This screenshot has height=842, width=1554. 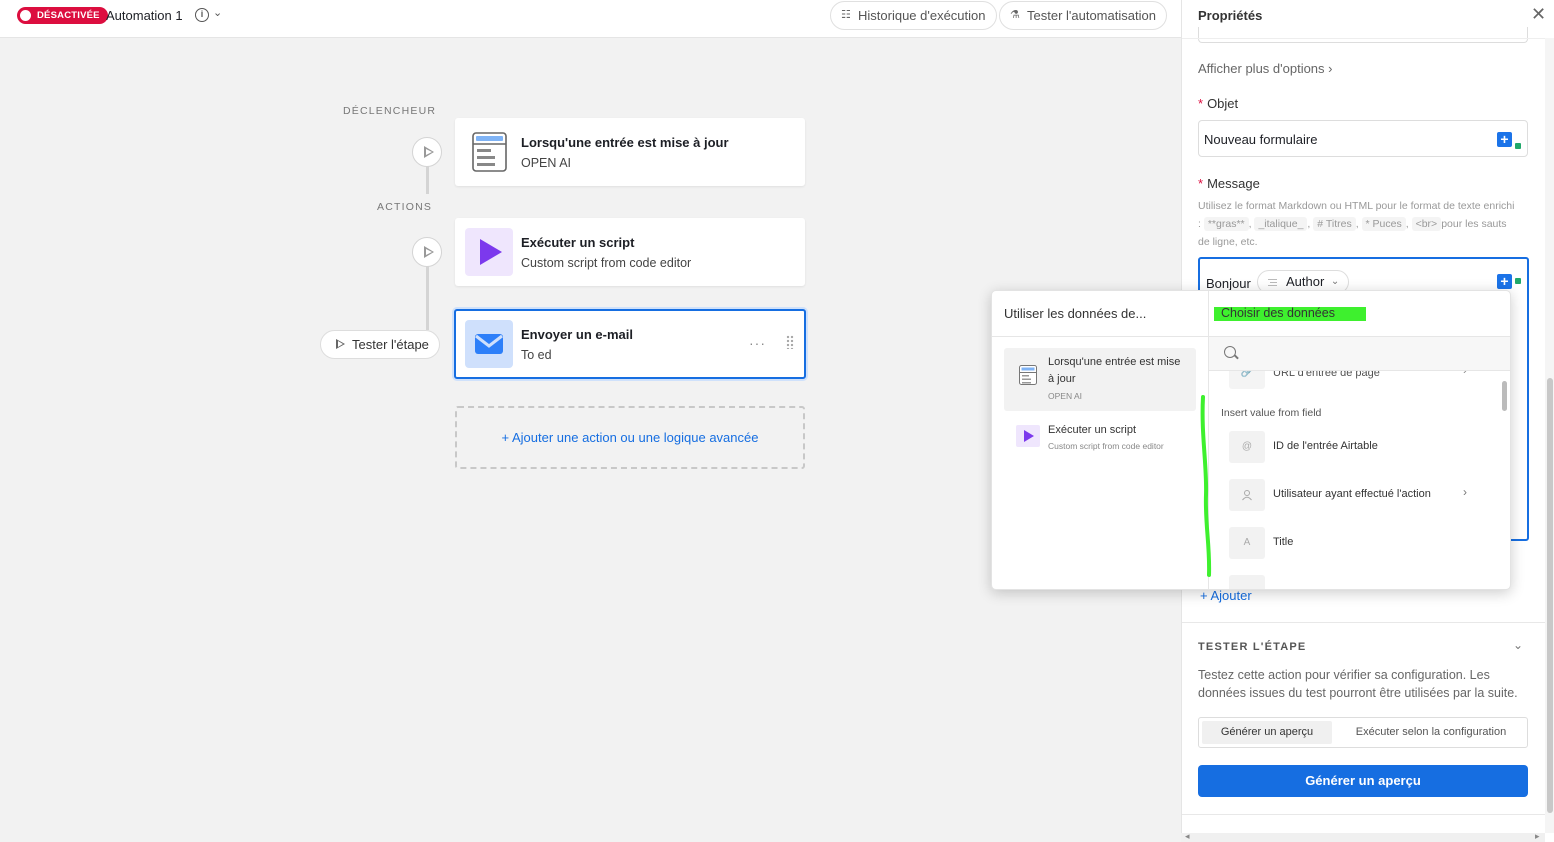 What do you see at coordinates (1247, 447) in the screenshot?
I see `at-sign-icon: @` at bounding box center [1247, 447].